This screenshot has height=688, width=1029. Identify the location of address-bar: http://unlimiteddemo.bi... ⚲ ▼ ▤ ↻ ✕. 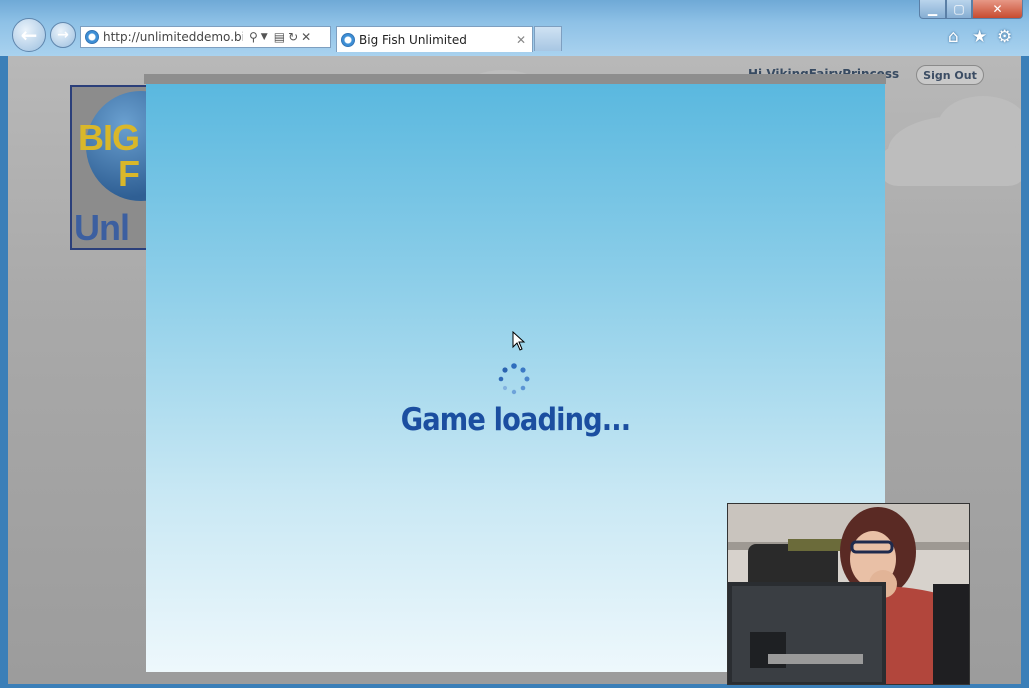
(205, 37).